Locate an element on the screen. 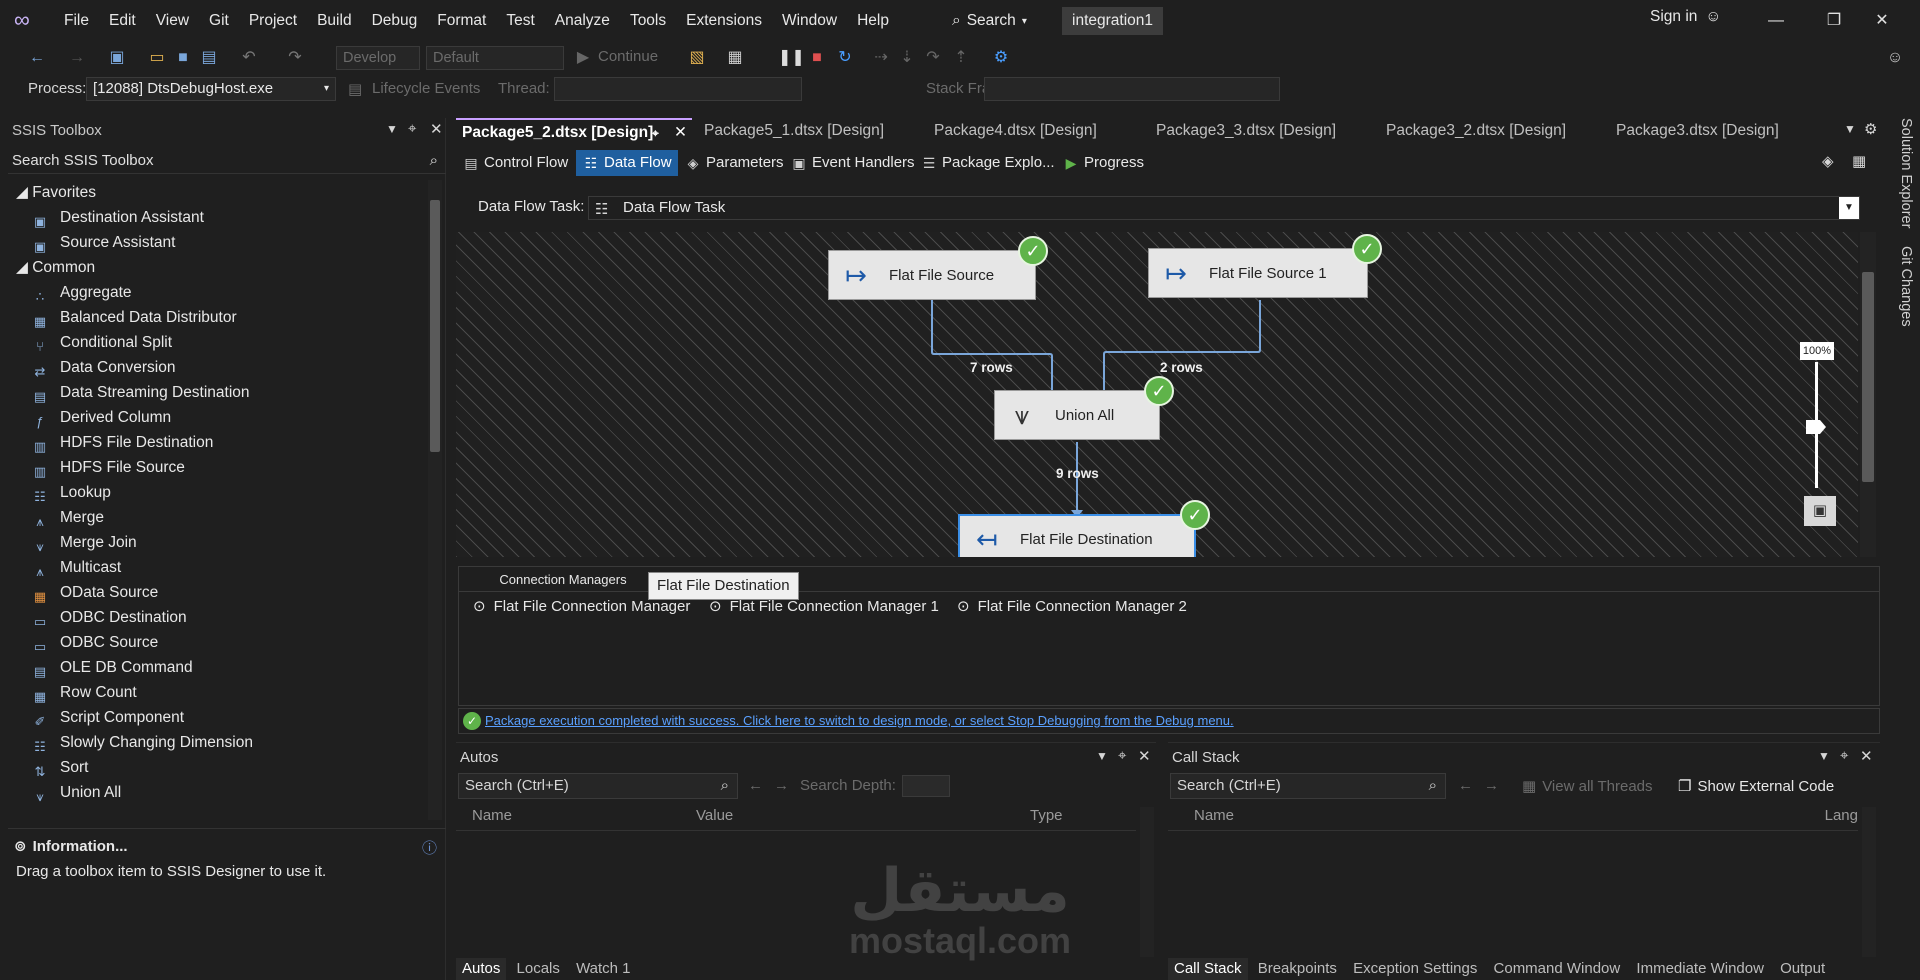 Image resolution: width=1920 pixels, height=980 pixels. toolbox-item: ⇅ Sort is located at coordinates (218, 767).